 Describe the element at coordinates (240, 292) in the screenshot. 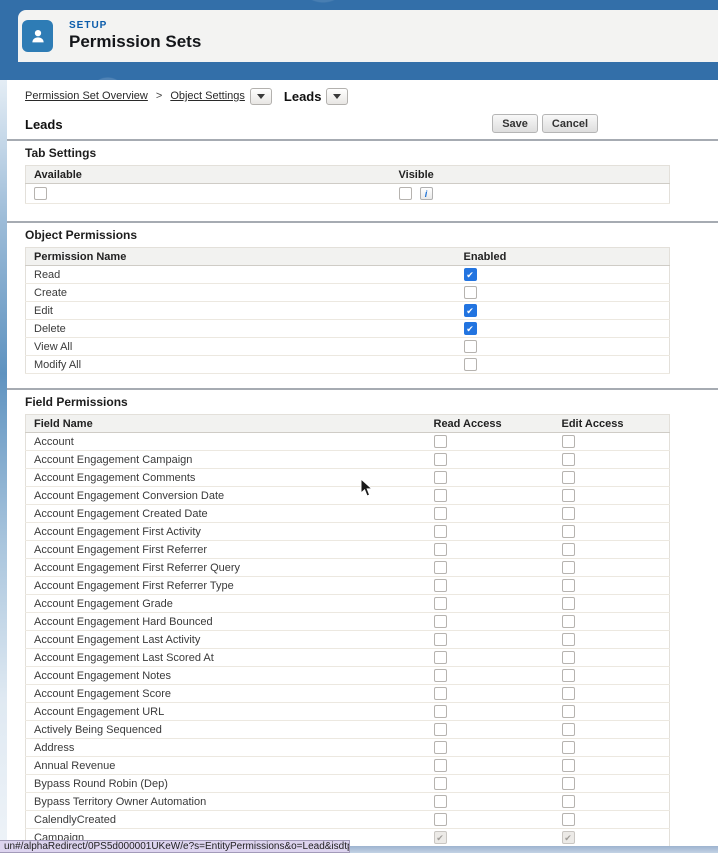

I see `permission-name-cell: Create` at that location.